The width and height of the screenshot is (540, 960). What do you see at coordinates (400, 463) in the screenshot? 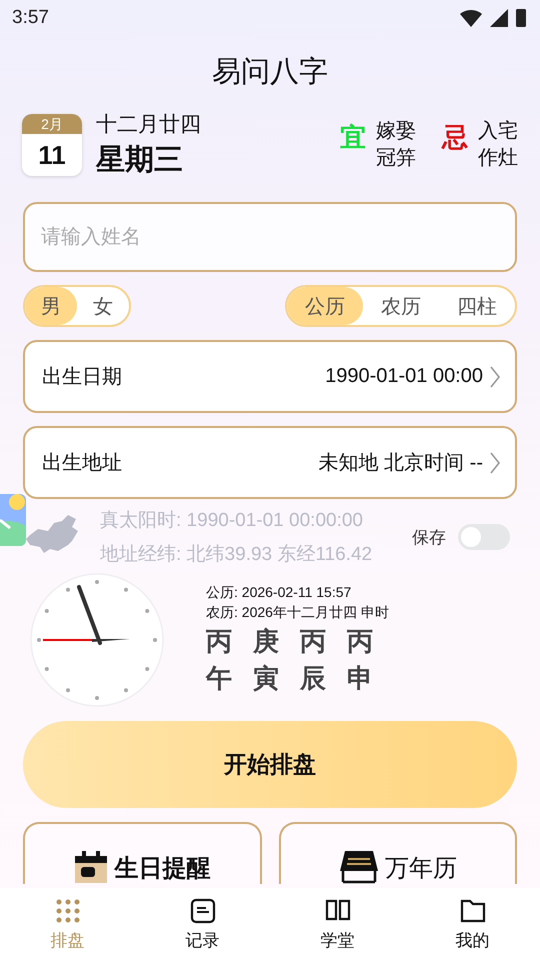
I see `row-value: 未知地 北京时间 --` at bounding box center [400, 463].